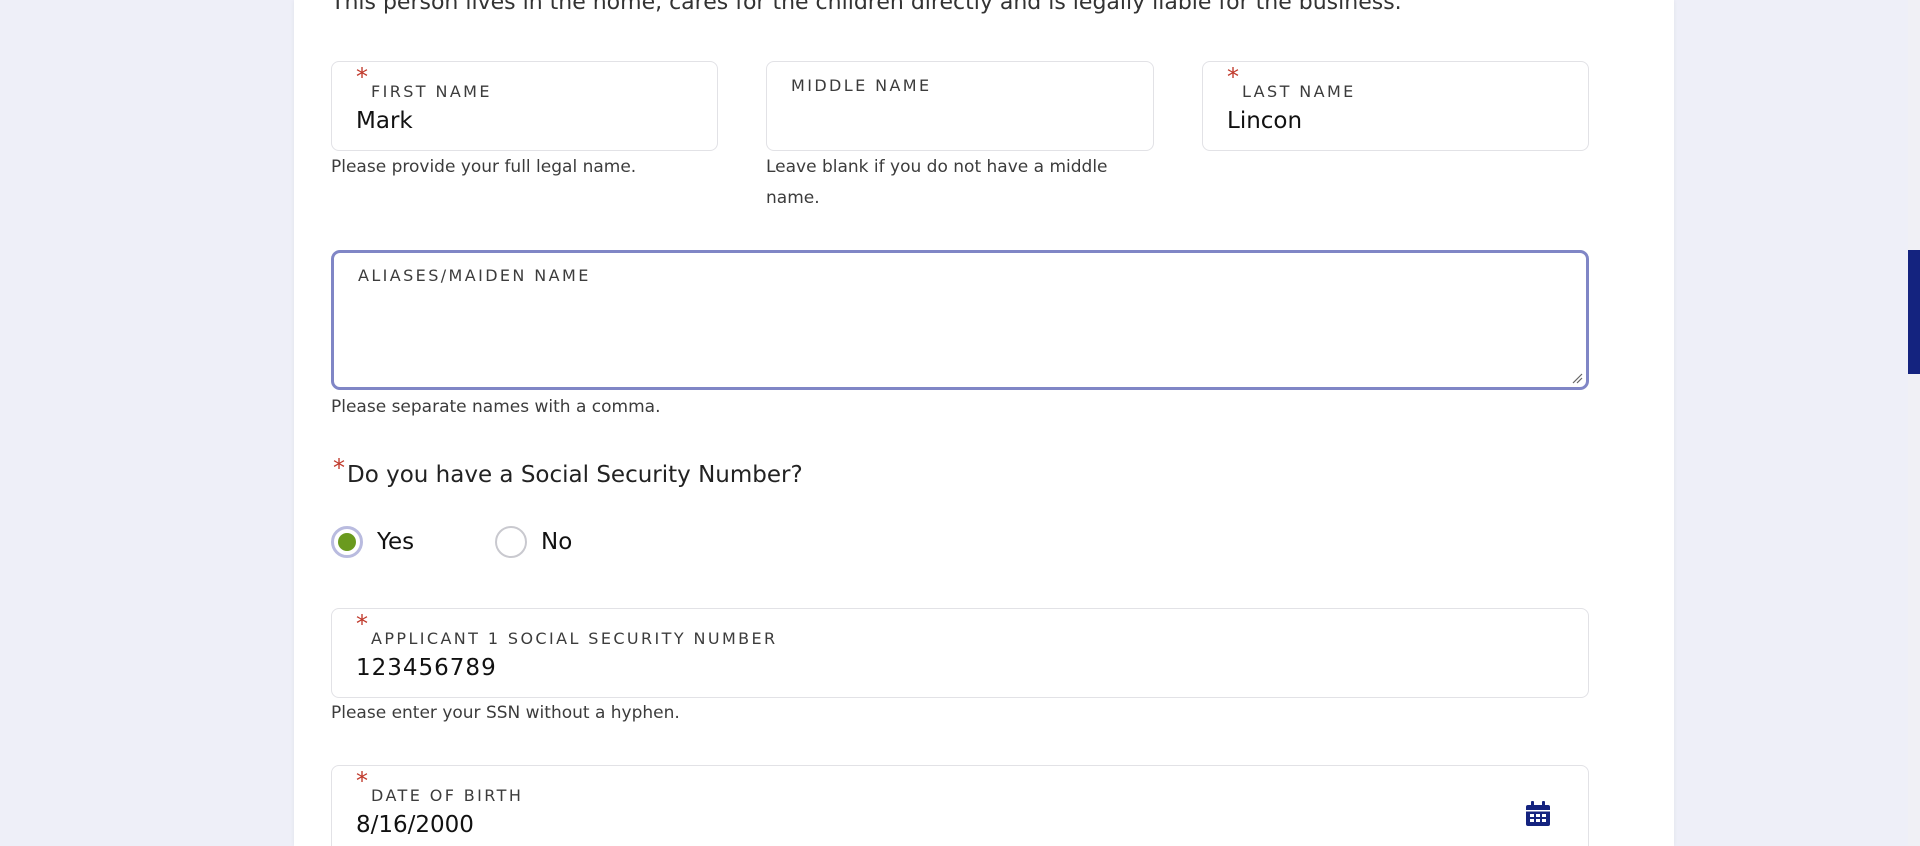 This screenshot has width=1920, height=846. What do you see at coordinates (474, 275) in the screenshot?
I see `aliases-label: ALIASES/MAIDEN NAME` at bounding box center [474, 275].